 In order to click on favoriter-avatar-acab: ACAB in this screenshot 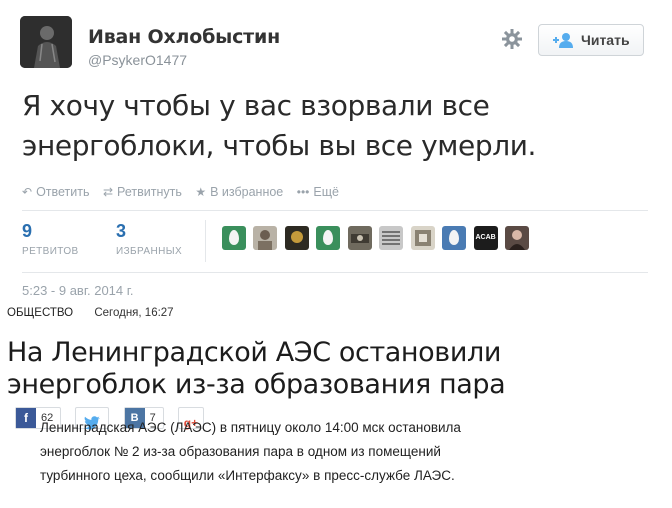, I will do `click(485, 238)`.